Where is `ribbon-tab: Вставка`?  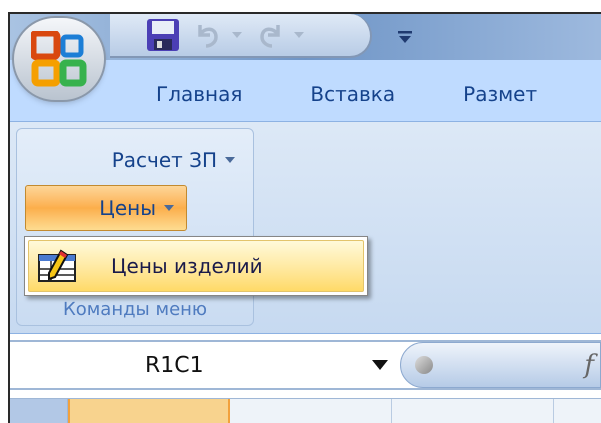
ribbon-tab: Вставка is located at coordinates (353, 94).